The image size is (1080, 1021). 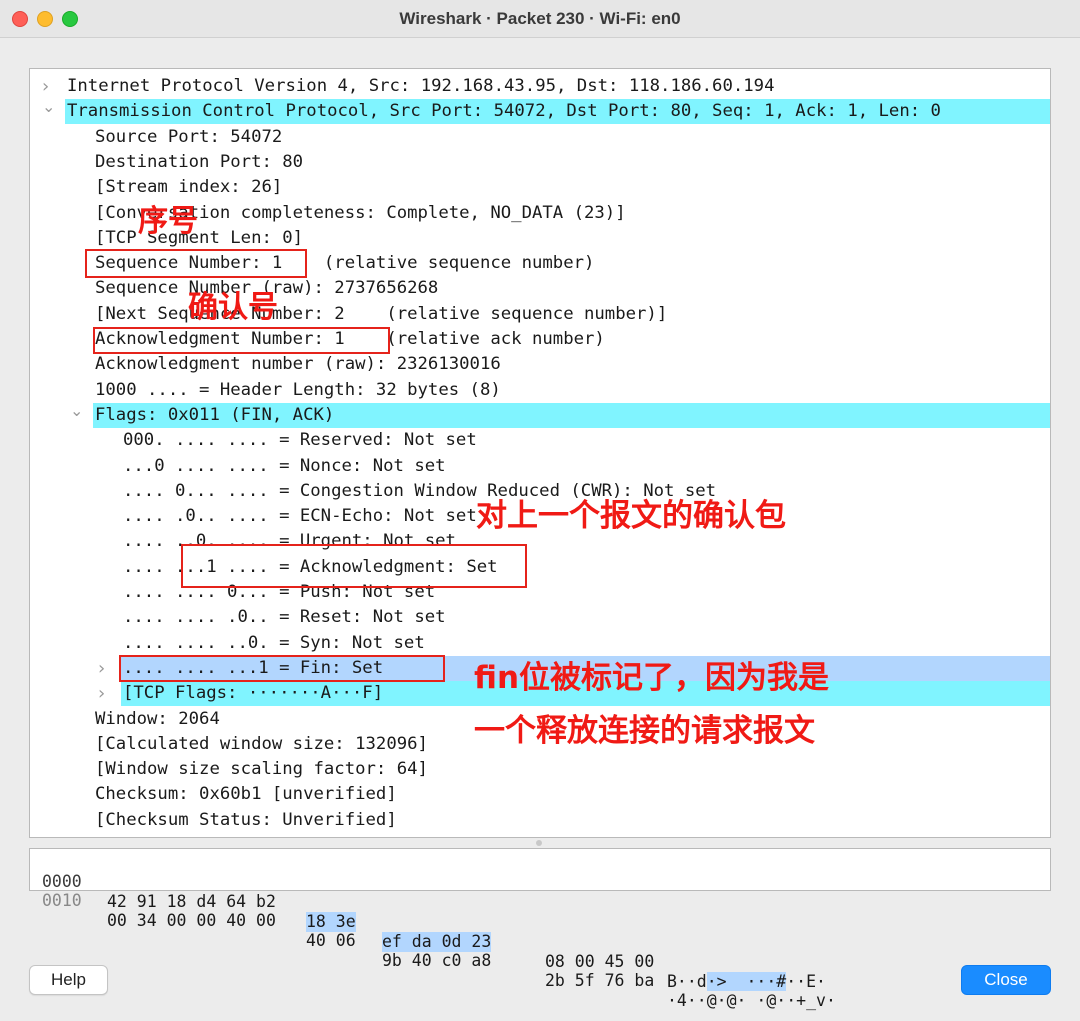 What do you see at coordinates (354, 566) in the screenshot?
I see `annotation-box-ack-flag` at bounding box center [354, 566].